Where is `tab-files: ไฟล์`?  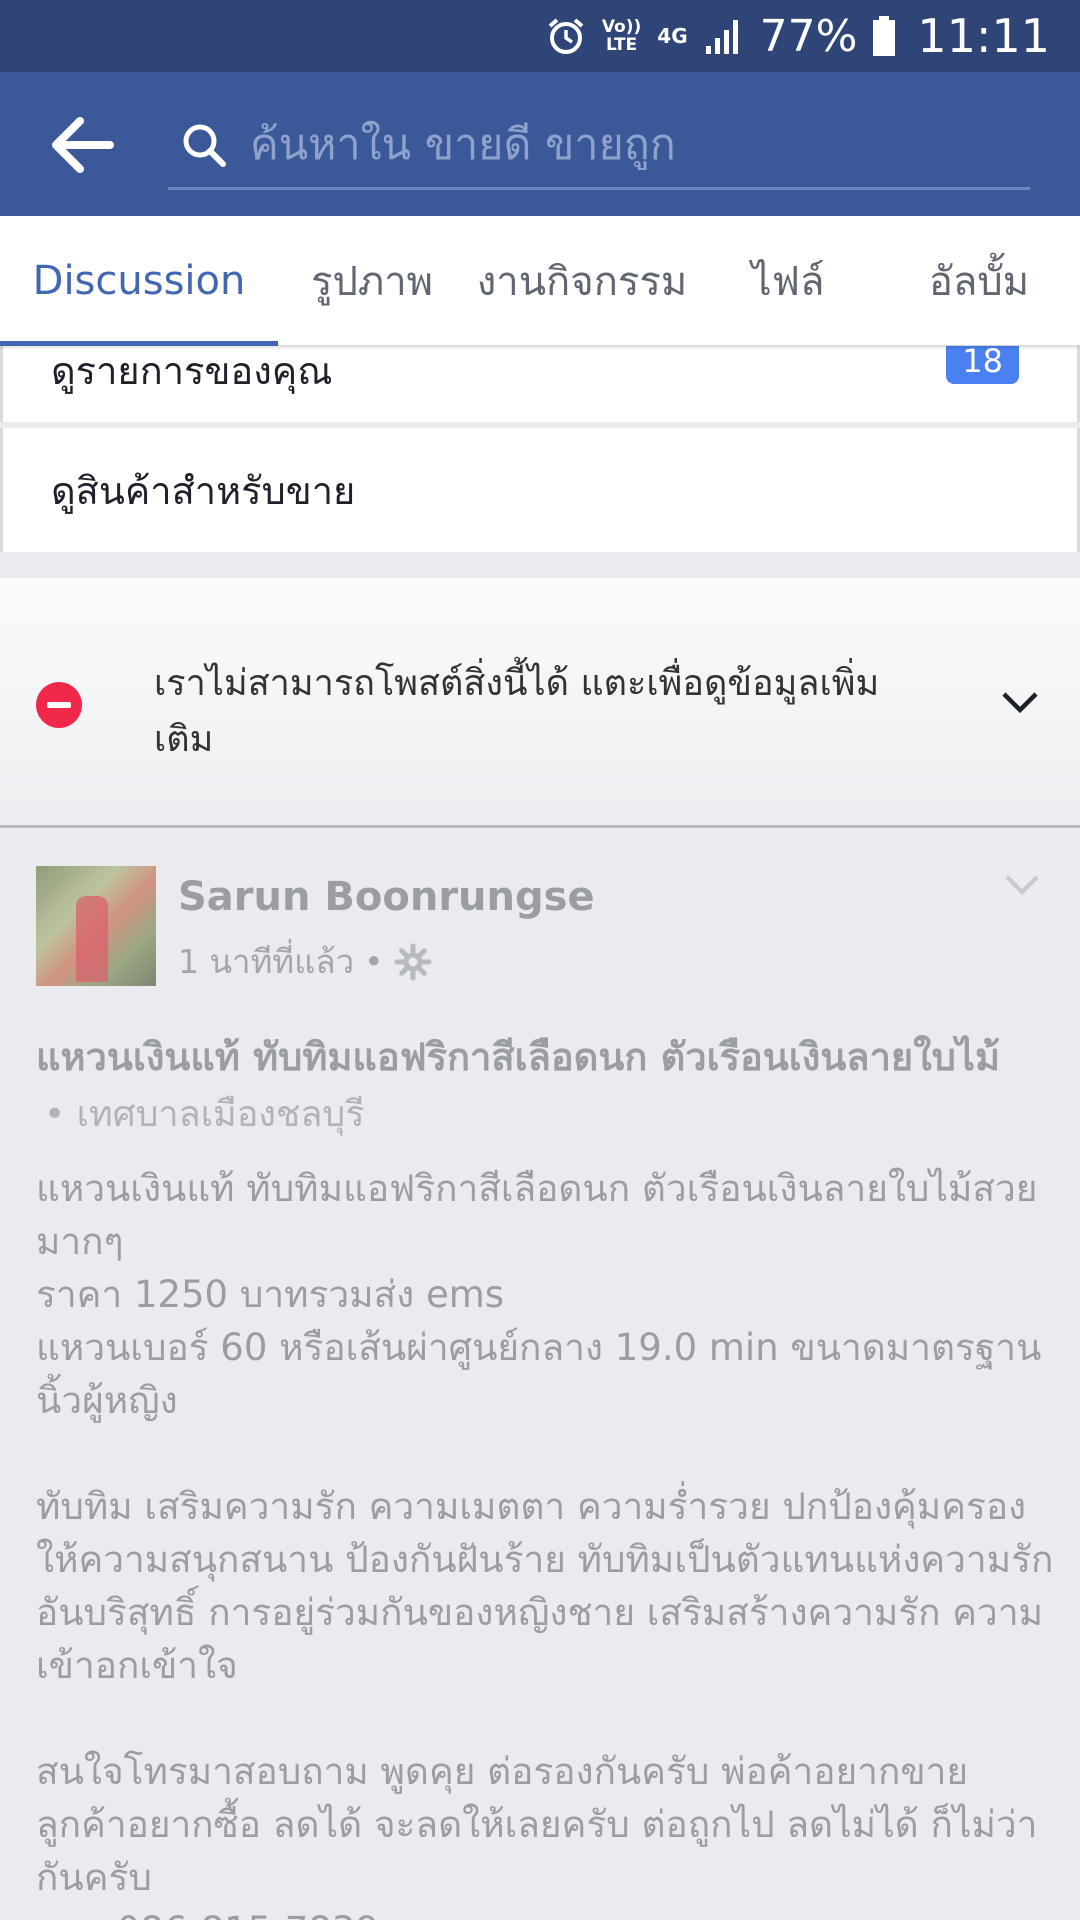 tab-files: ไฟล์ is located at coordinates (788, 281).